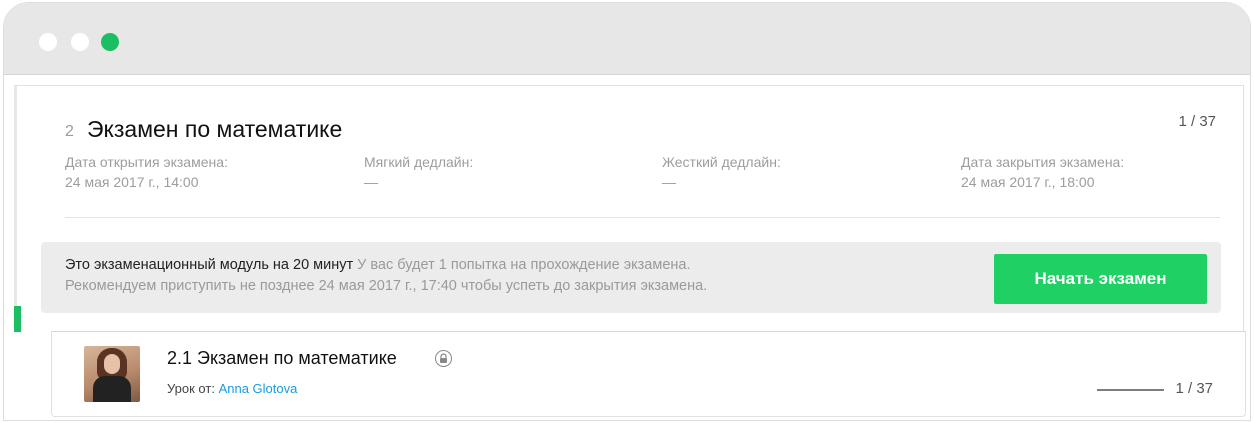 The height and width of the screenshot is (423, 1254). Describe the element at coordinates (209, 265) in the screenshot. I see `exam-duration-text: Это экзаменационный модуль на 20 минут` at that location.